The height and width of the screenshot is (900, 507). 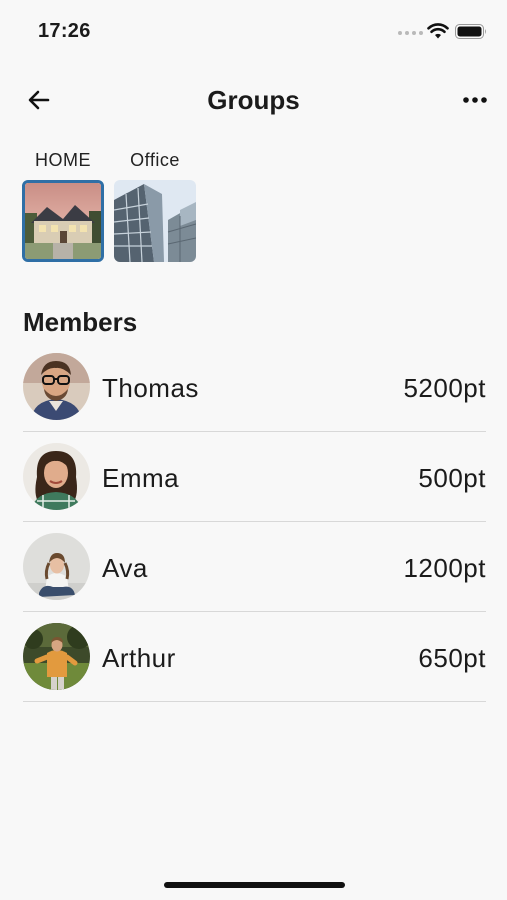 I want to click on group-home: HOME, so click(x=63, y=205).